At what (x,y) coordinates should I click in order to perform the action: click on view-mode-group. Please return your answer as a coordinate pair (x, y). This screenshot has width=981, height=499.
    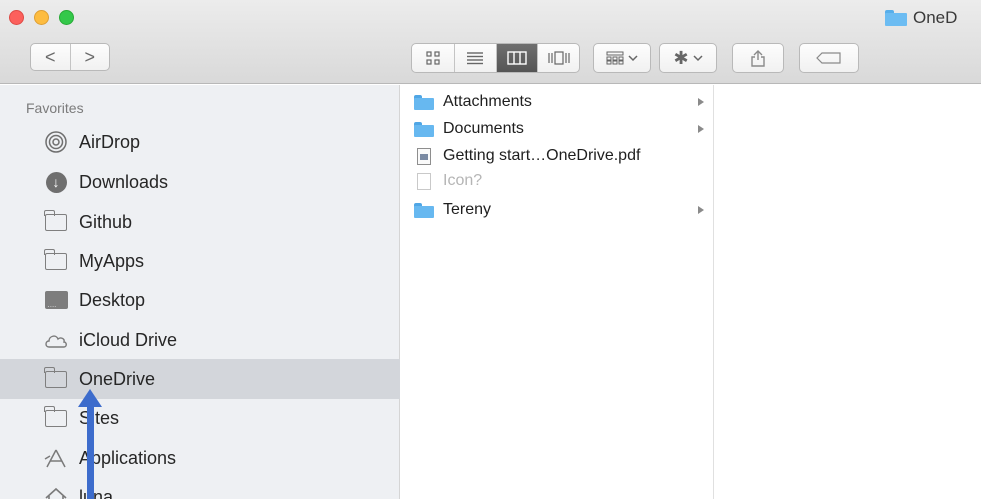
    Looking at the image, I should click on (495, 58).